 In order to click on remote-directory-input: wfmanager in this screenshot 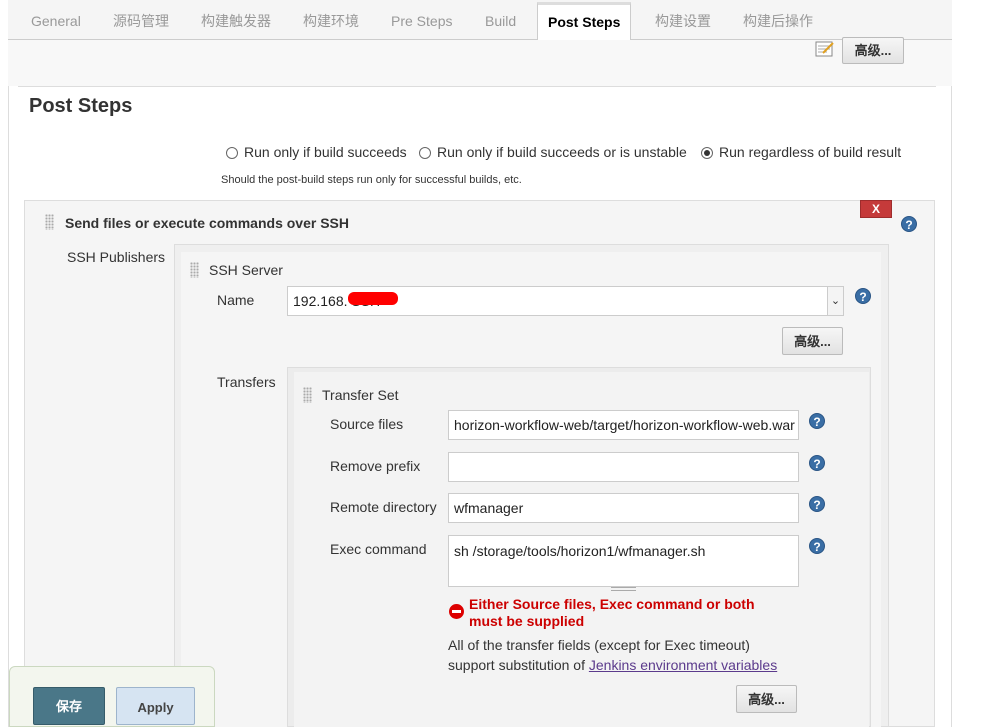, I will do `click(623, 508)`.